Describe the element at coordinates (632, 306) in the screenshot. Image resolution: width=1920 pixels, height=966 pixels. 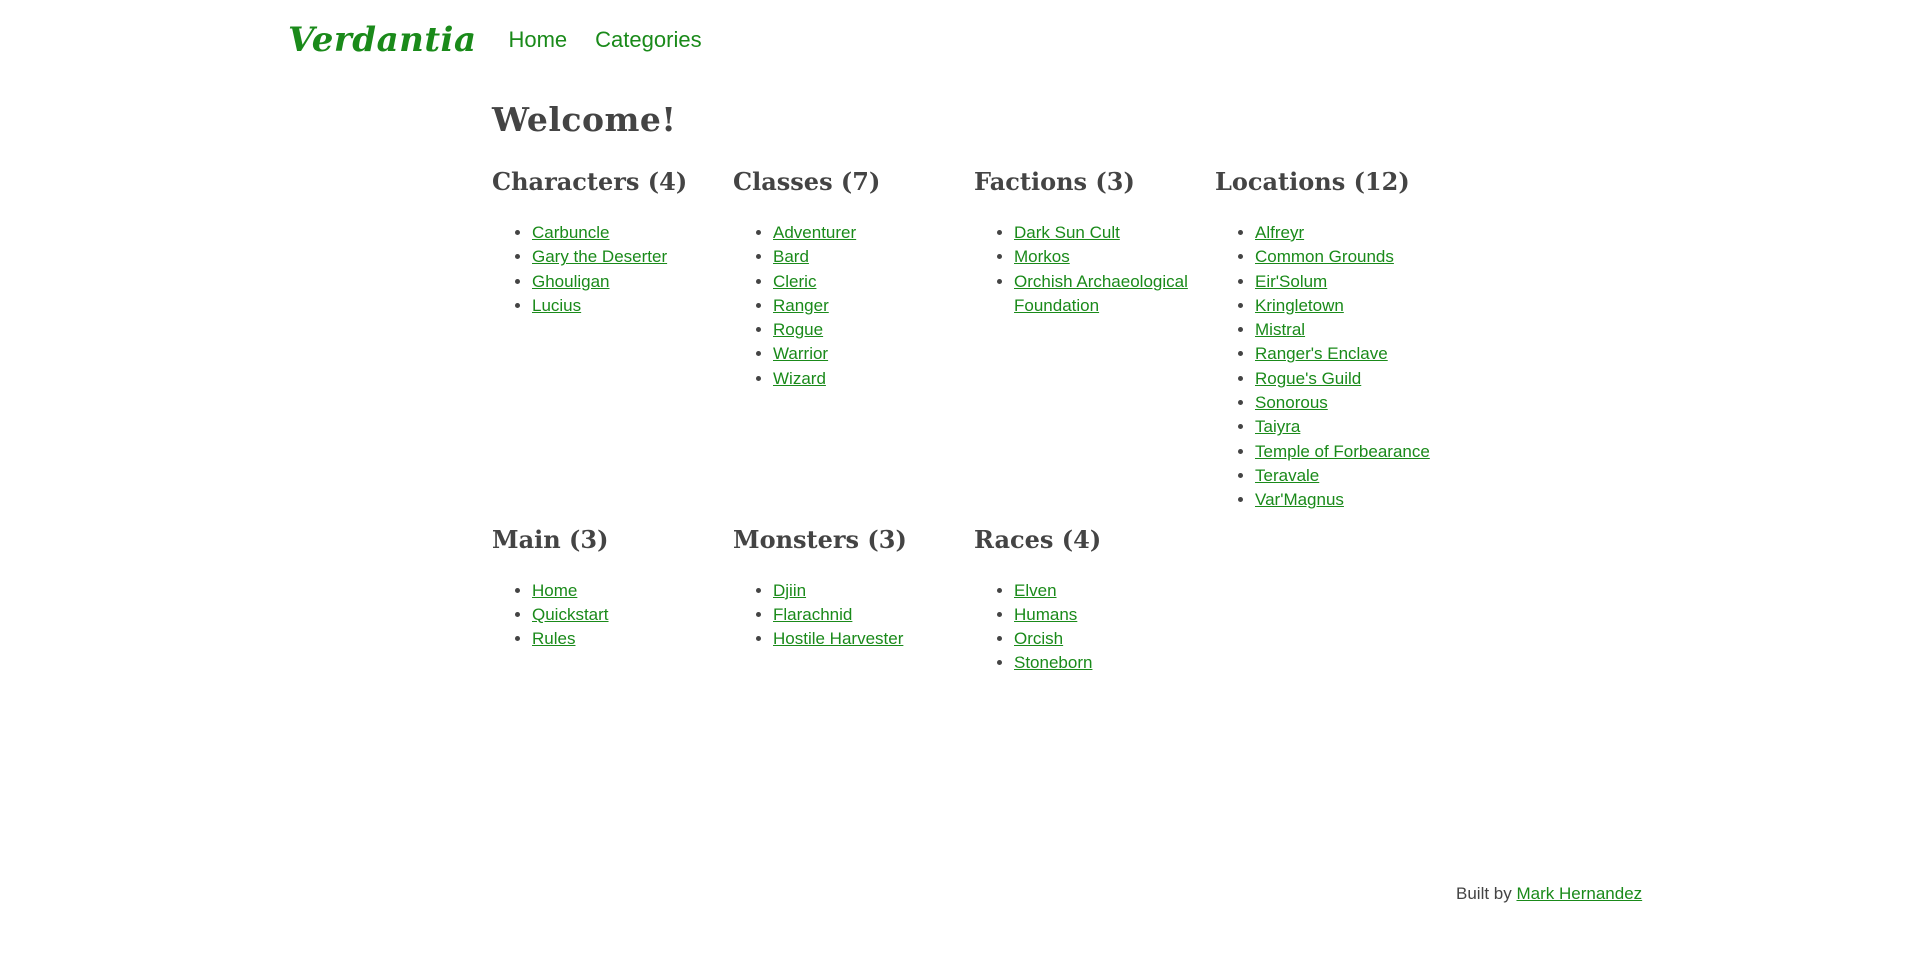
I see `list-item: Lucius` at that location.